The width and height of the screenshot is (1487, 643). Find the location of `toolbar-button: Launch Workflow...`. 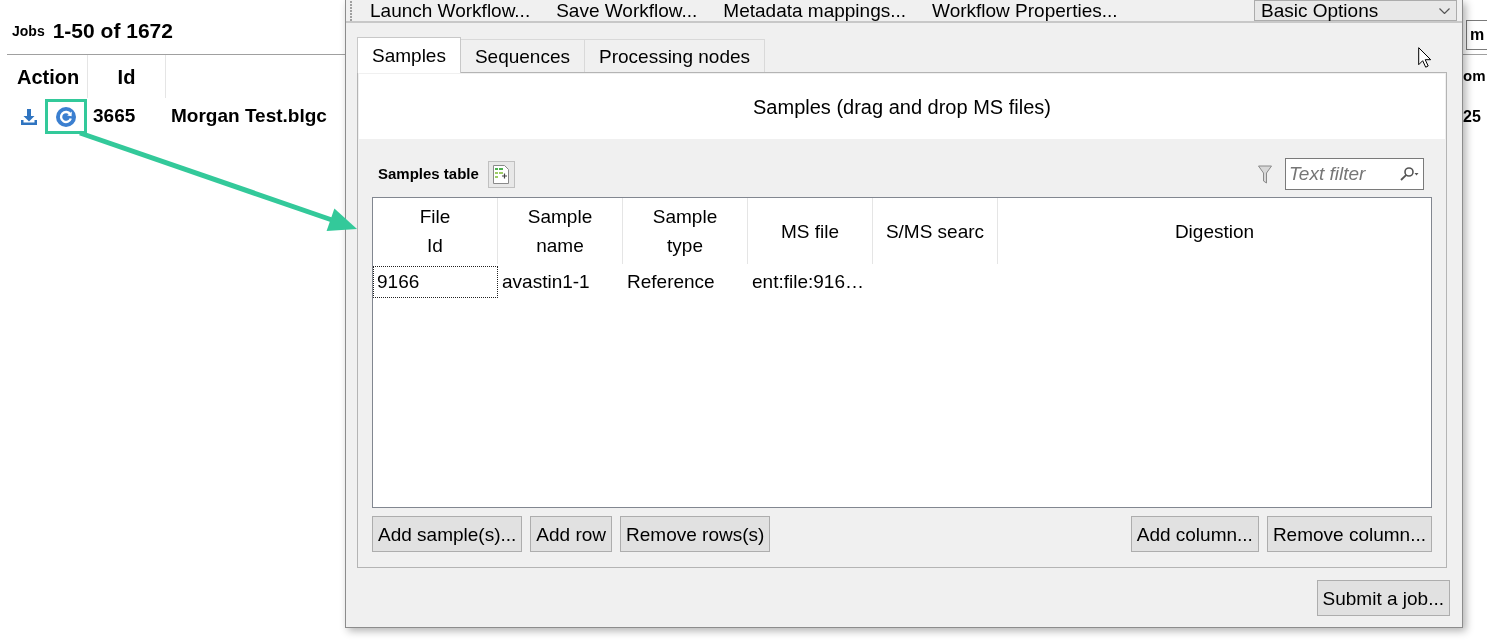

toolbar-button: Launch Workflow... is located at coordinates (450, 10).